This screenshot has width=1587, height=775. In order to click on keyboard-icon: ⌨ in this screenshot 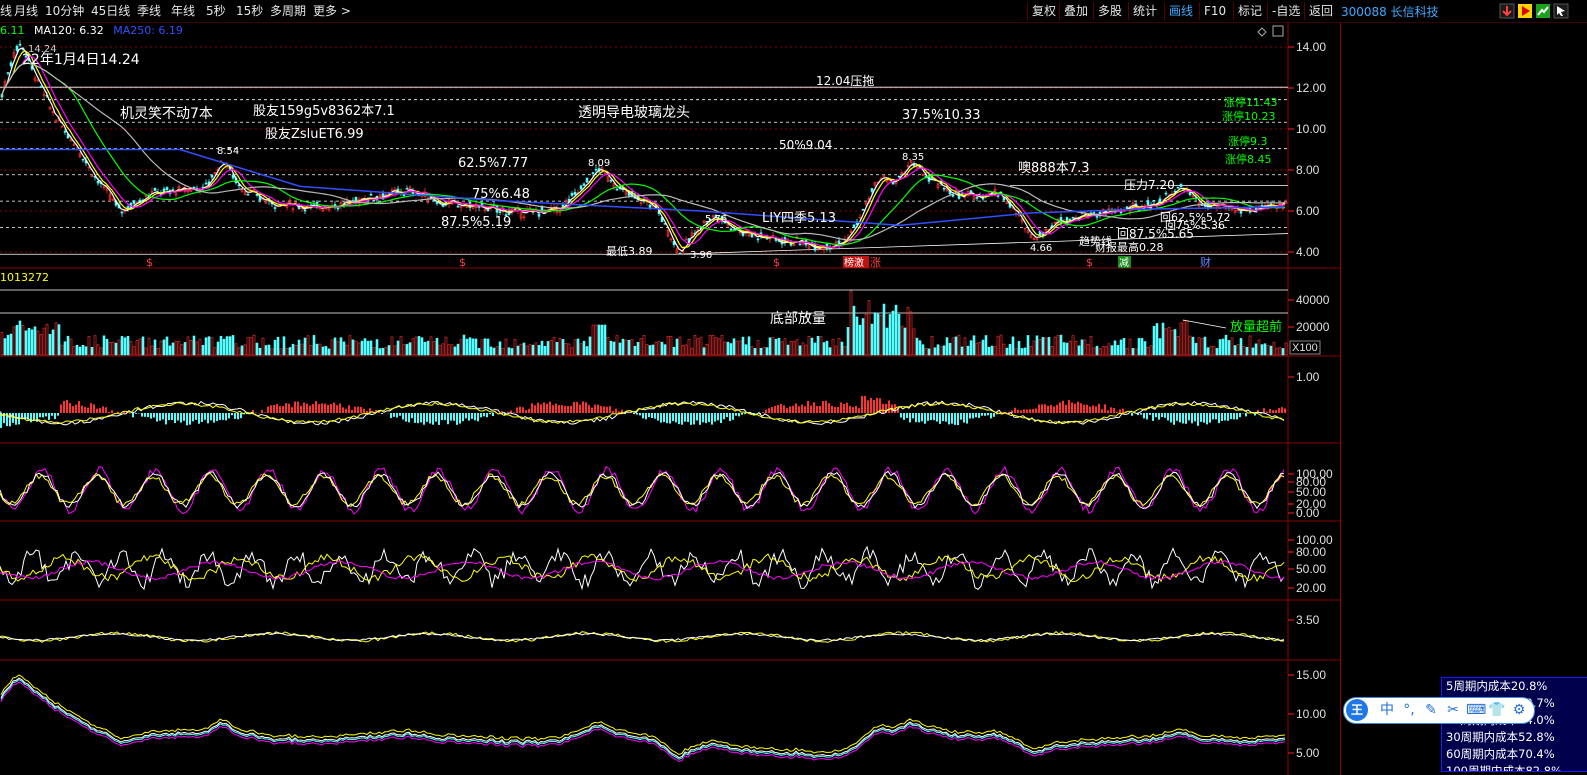, I will do `click(1476, 710)`.